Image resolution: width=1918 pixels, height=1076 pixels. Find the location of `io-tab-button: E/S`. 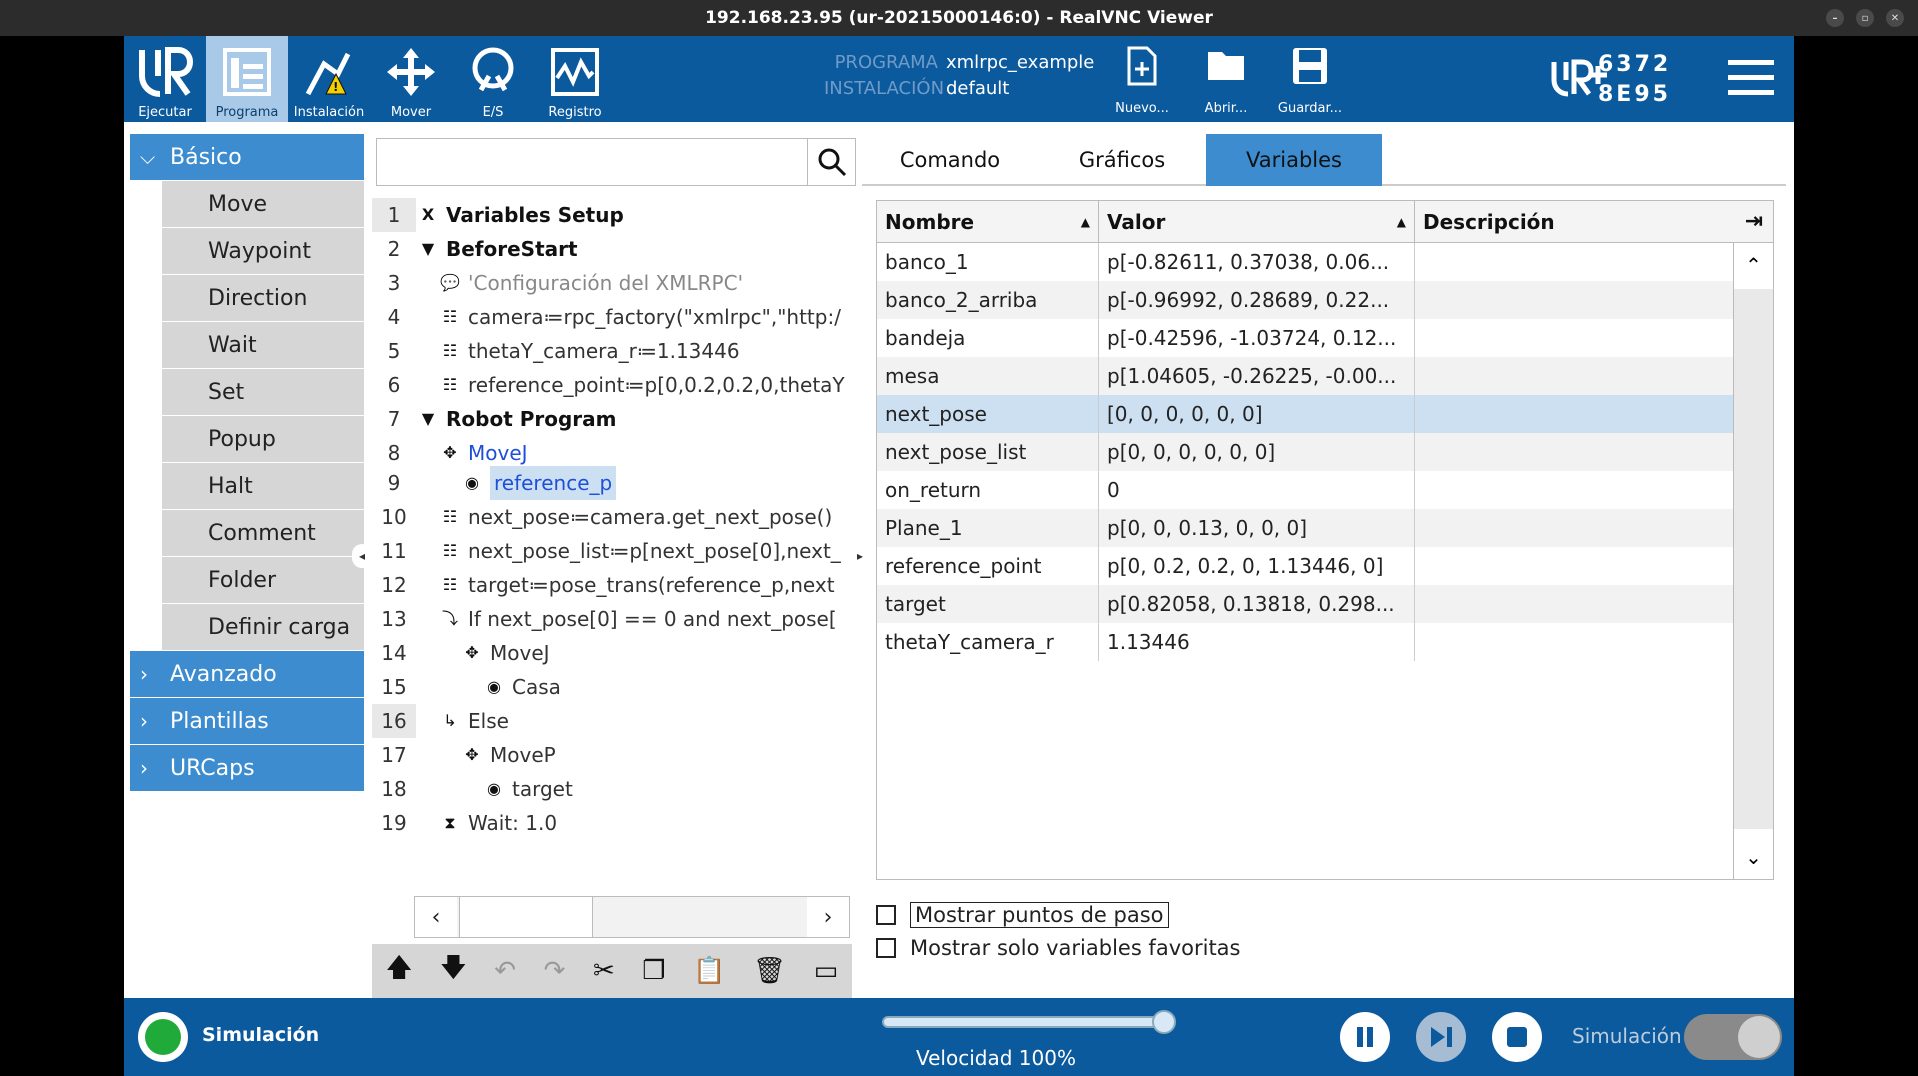

io-tab-button: E/S is located at coordinates (493, 79).